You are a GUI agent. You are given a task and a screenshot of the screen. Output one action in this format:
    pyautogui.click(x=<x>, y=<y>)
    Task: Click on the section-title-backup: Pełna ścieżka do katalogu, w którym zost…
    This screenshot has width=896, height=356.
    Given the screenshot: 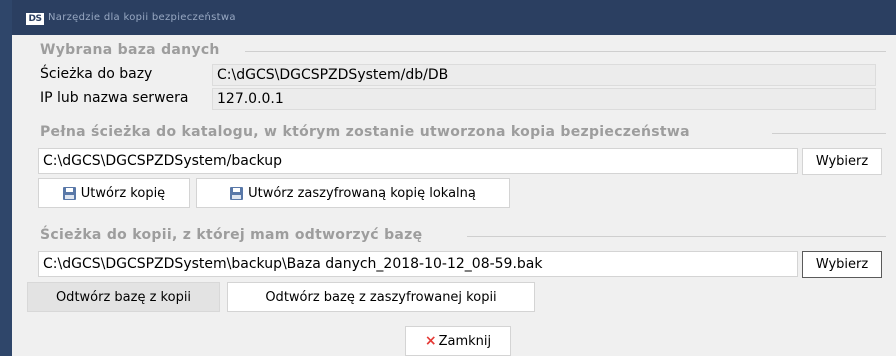 What is the action you would take?
    pyautogui.click(x=365, y=132)
    